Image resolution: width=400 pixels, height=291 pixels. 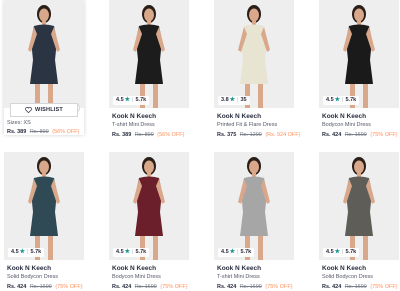 I want to click on review-count: 35, so click(x=243, y=100).